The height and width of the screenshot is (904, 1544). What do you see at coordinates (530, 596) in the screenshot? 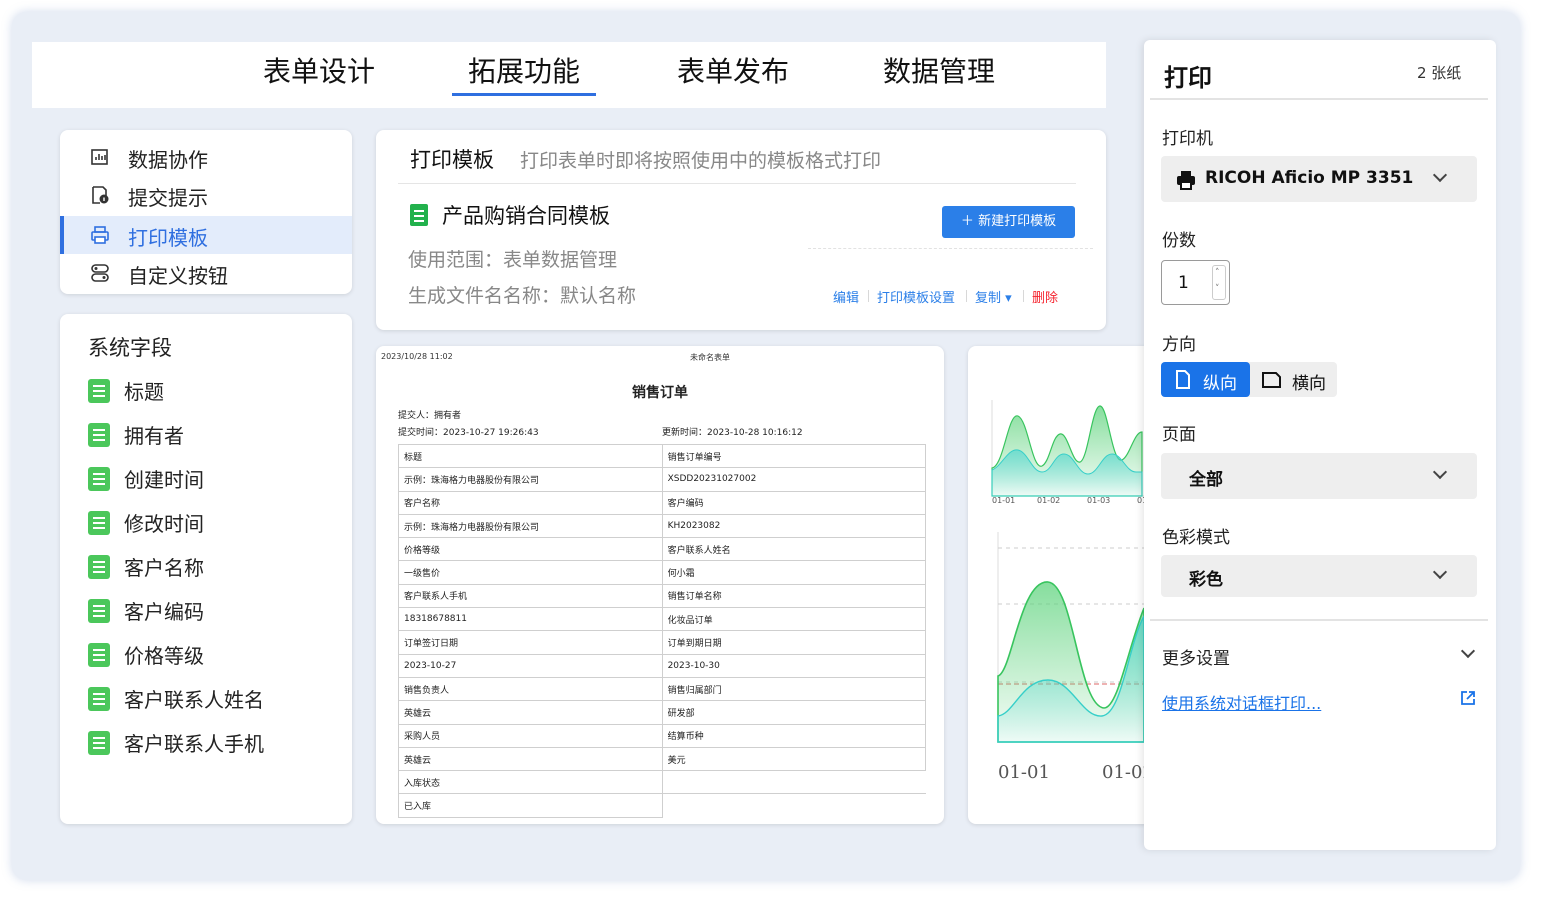
I see `preview-table-cell: 客户联系人手机` at bounding box center [530, 596].